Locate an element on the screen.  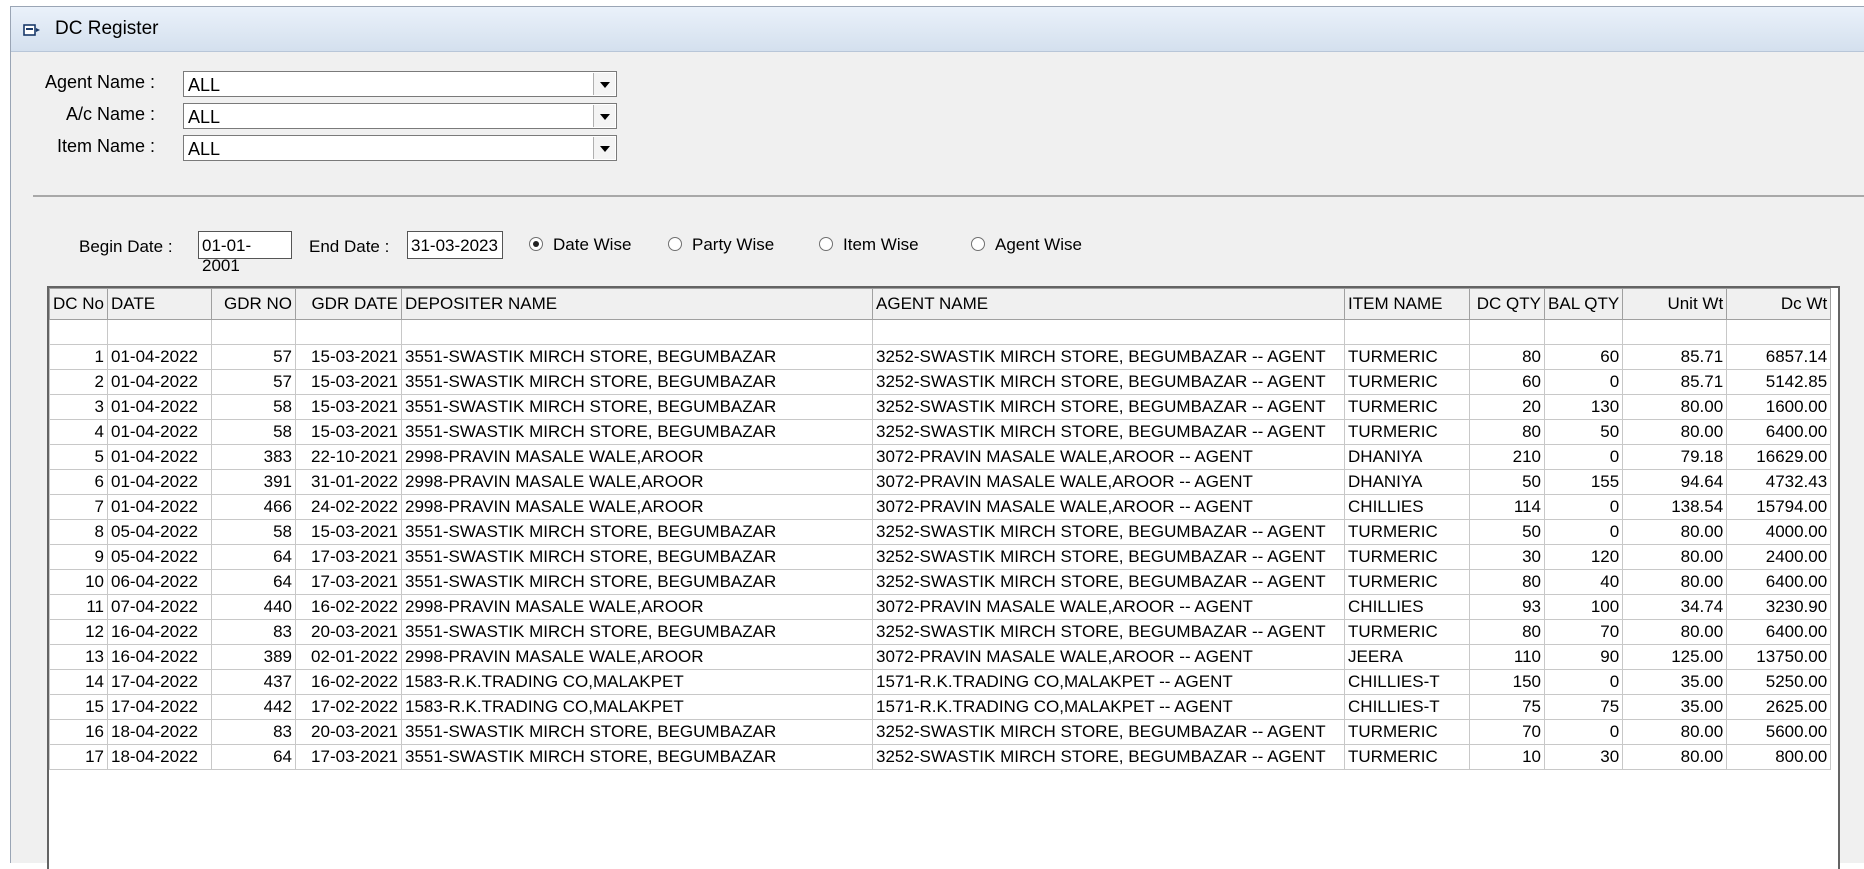
agent-name-label: Agent Name : is located at coordinates (99, 82).